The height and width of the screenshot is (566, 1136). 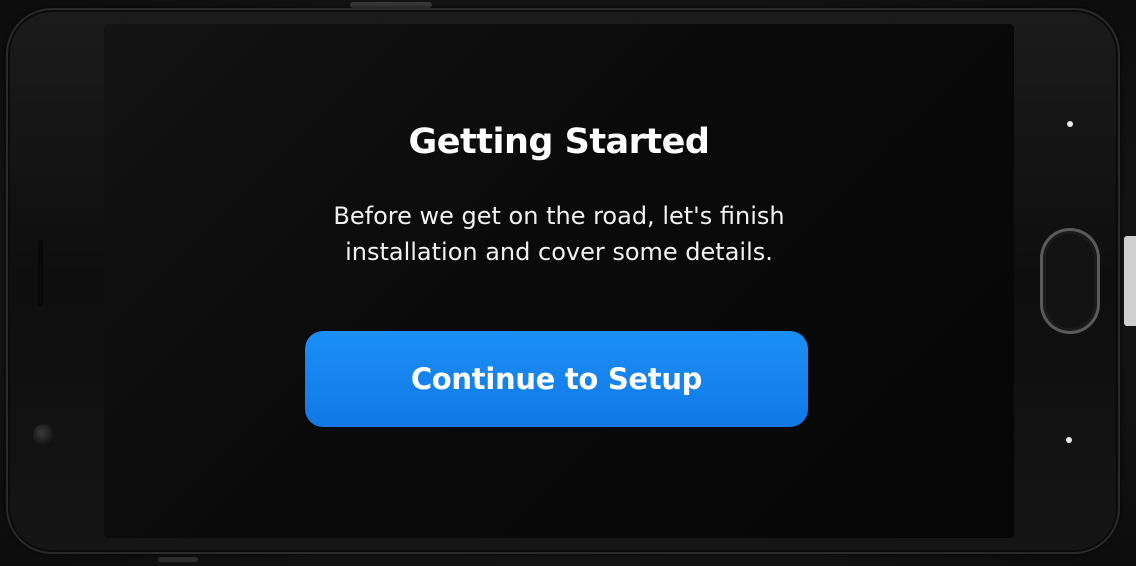 I want to click on home-button, so click(x=1070, y=281).